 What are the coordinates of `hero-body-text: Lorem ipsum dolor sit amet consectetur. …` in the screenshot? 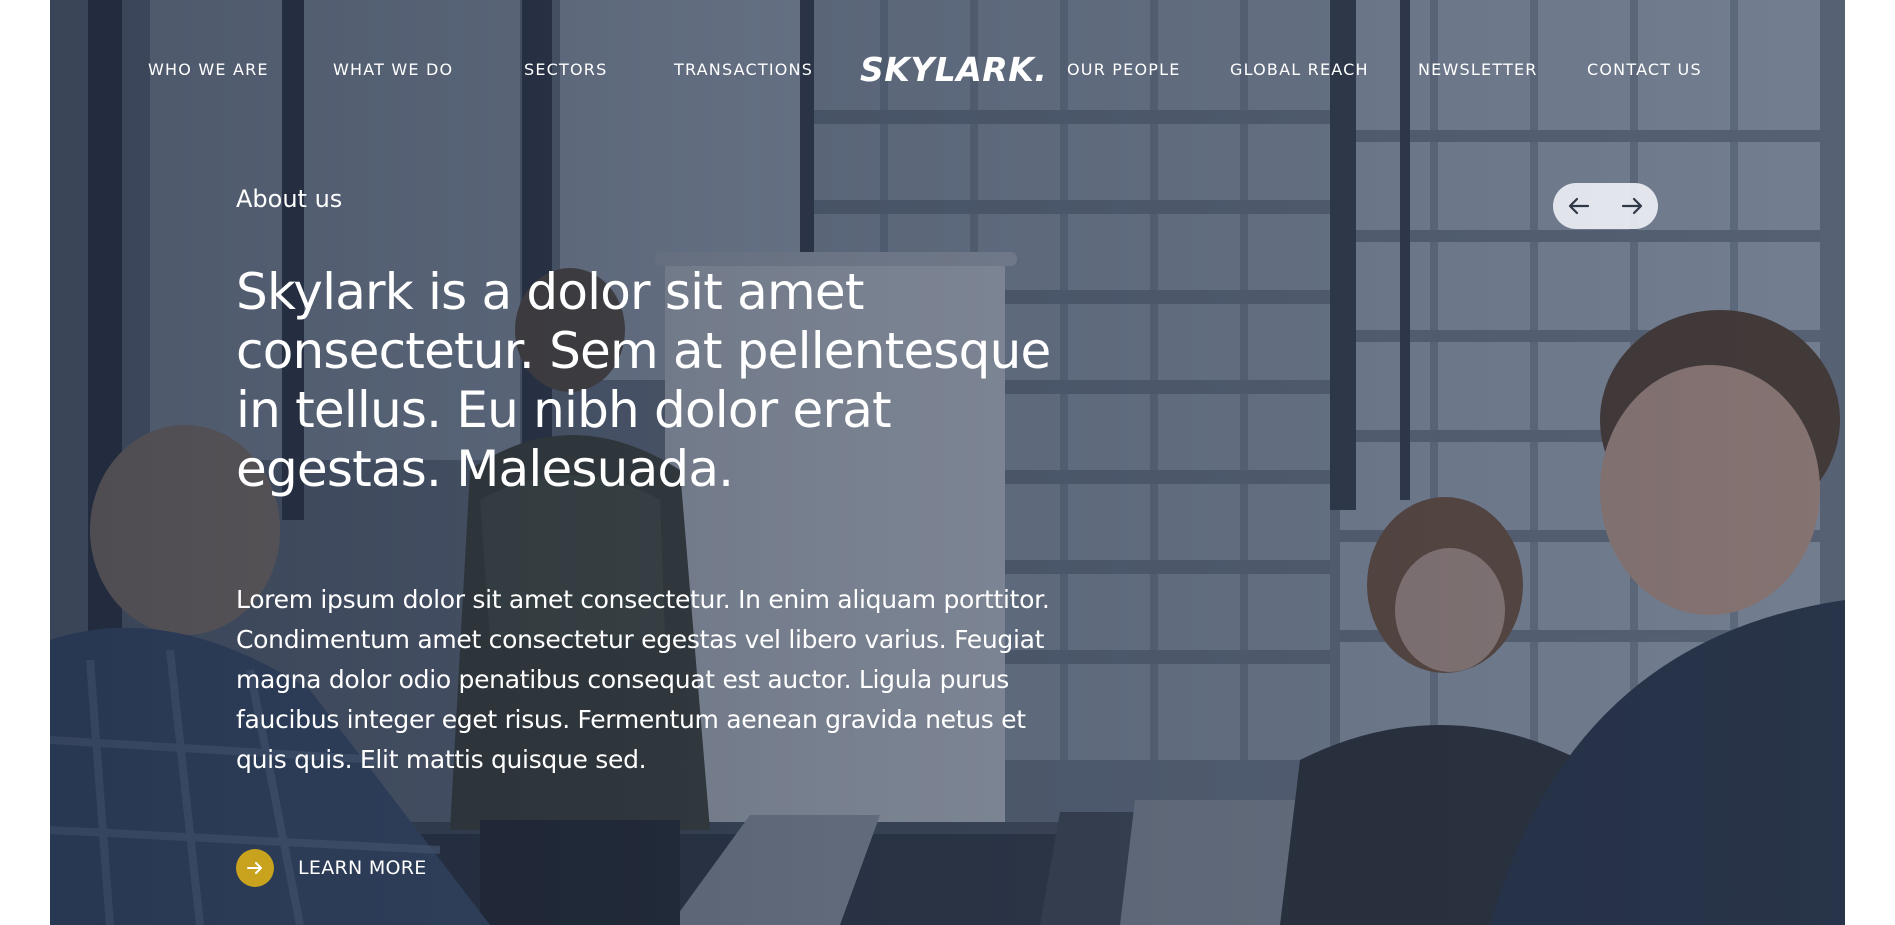 It's located at (643, 679).